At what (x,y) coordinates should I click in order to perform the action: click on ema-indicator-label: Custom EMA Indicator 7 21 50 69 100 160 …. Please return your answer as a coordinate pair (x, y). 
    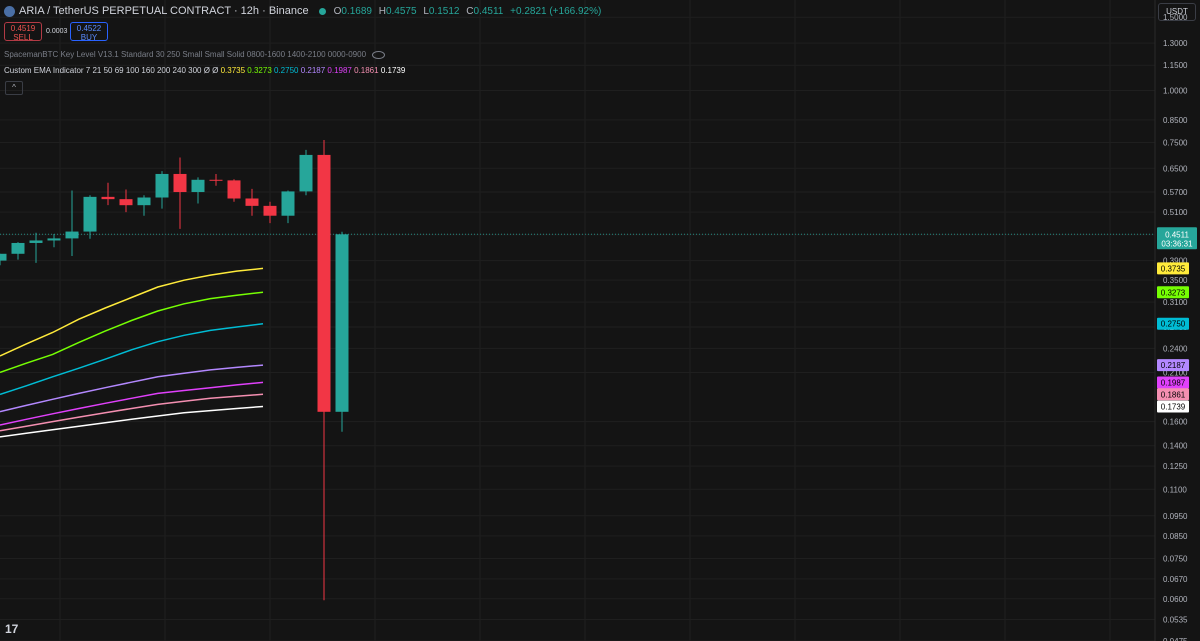
    Looking at the image, I should click on (111, 70).